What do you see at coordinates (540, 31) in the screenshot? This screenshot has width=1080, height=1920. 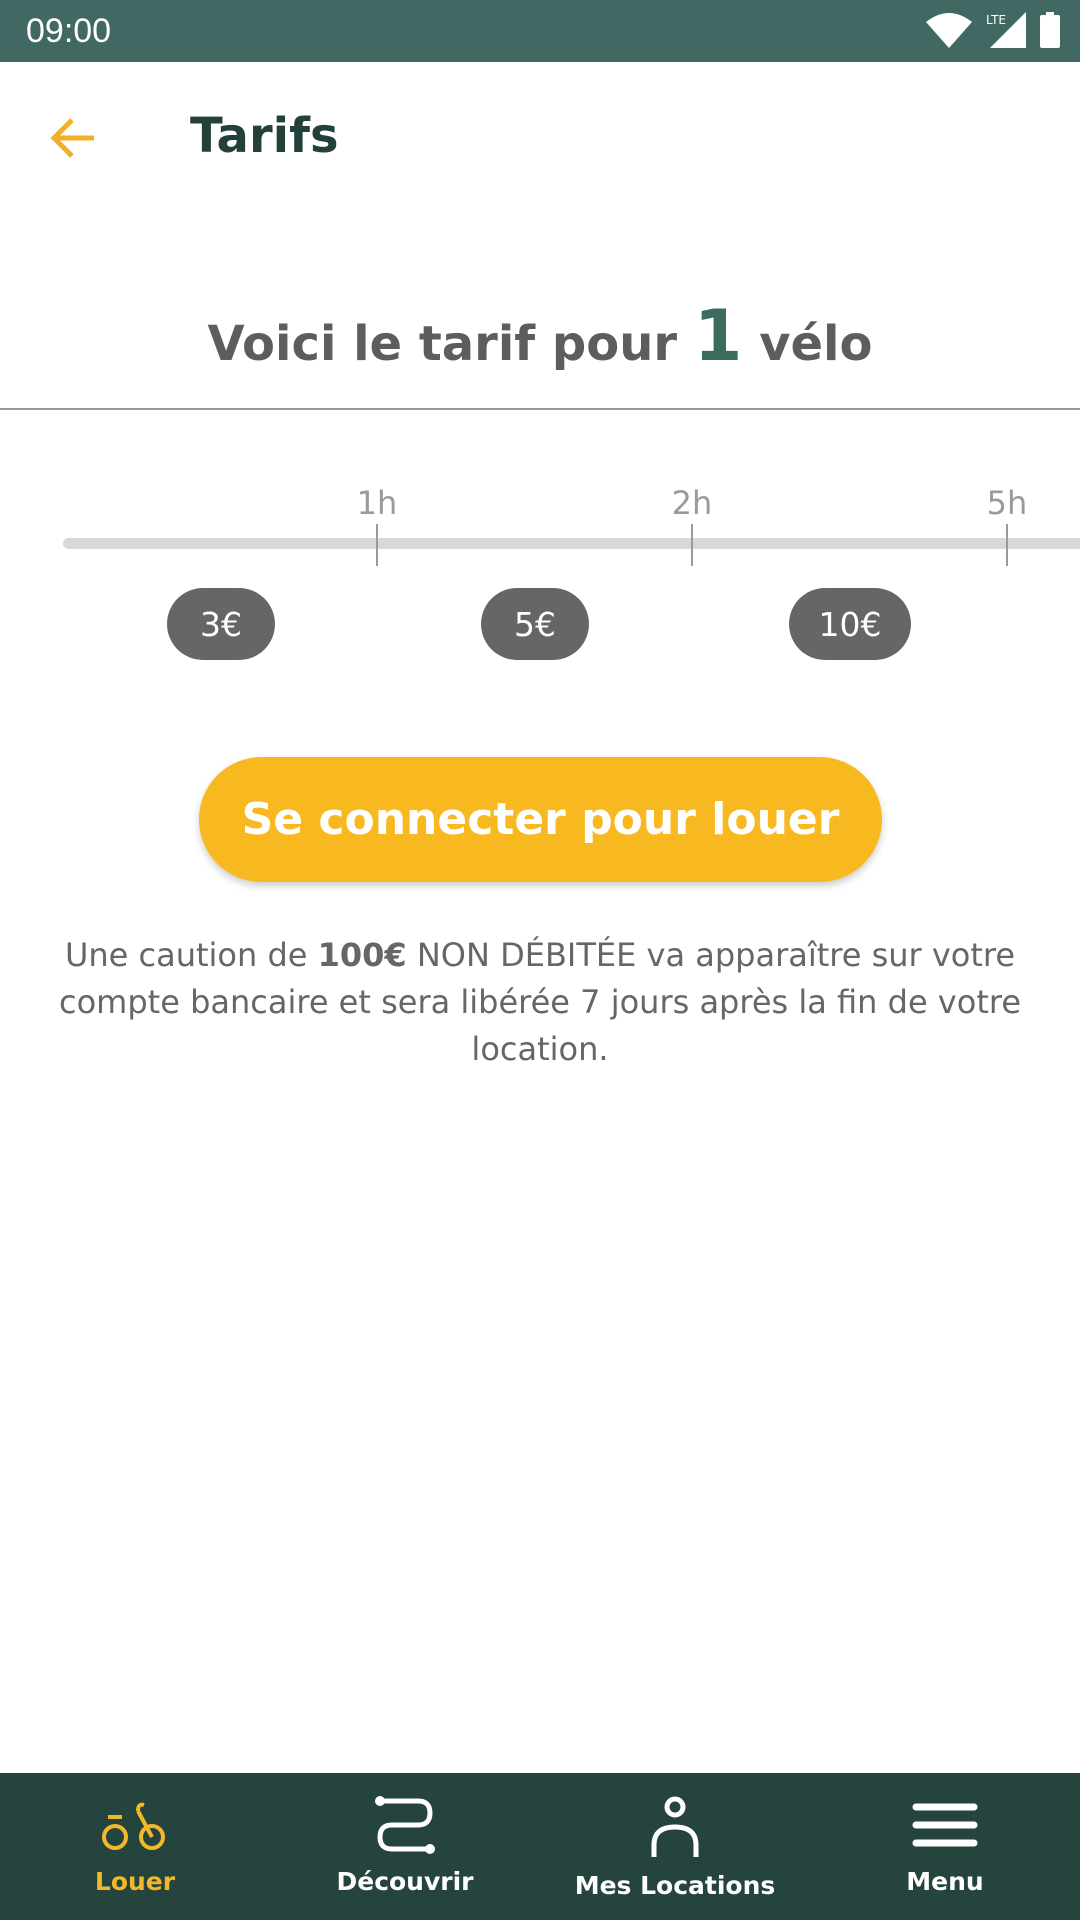 I see `status-bar: 09:00 LTE` at bounding box center [540, 31].